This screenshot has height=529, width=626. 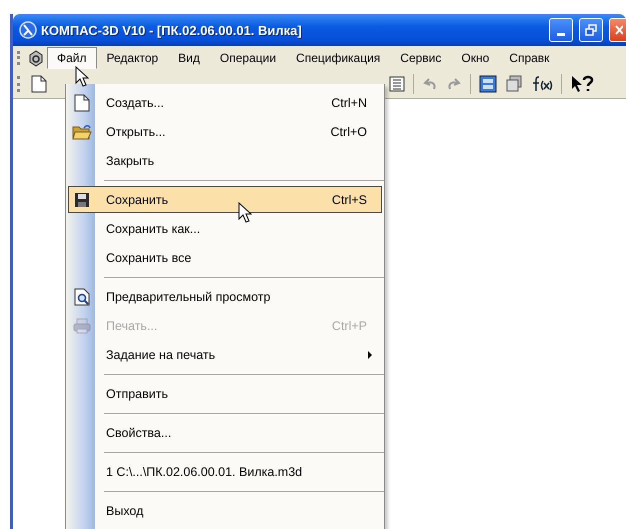 I want to click on window-title: КОМПАС-3D V10 - [ПК.02.06.00.01. Вилка], so click(x=172, y=30).